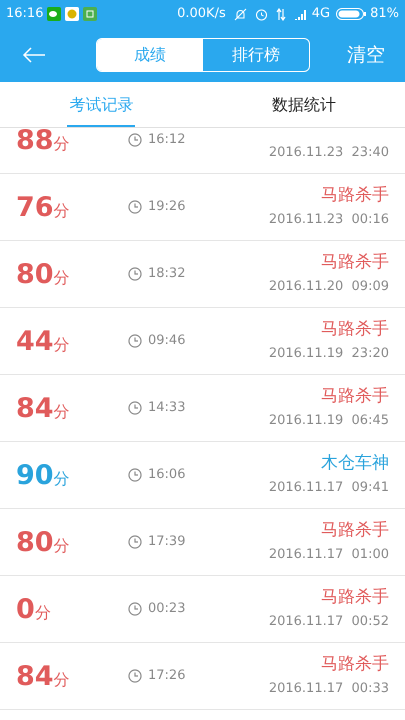 Image resolution: width=405 pixels, height=720 pixels. What do you see at coordinates (328, 219) in the screenshot?
I see `date-text: 2016.11.23 00:16` at bounding box center [328, 219].